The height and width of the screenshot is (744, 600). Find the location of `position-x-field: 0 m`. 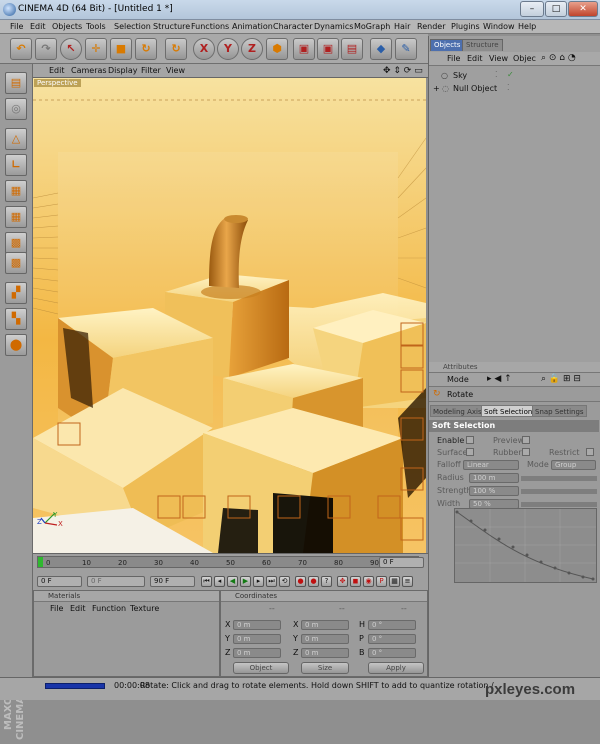

position-x-field: 0 m is located at coordinates (257, 625).